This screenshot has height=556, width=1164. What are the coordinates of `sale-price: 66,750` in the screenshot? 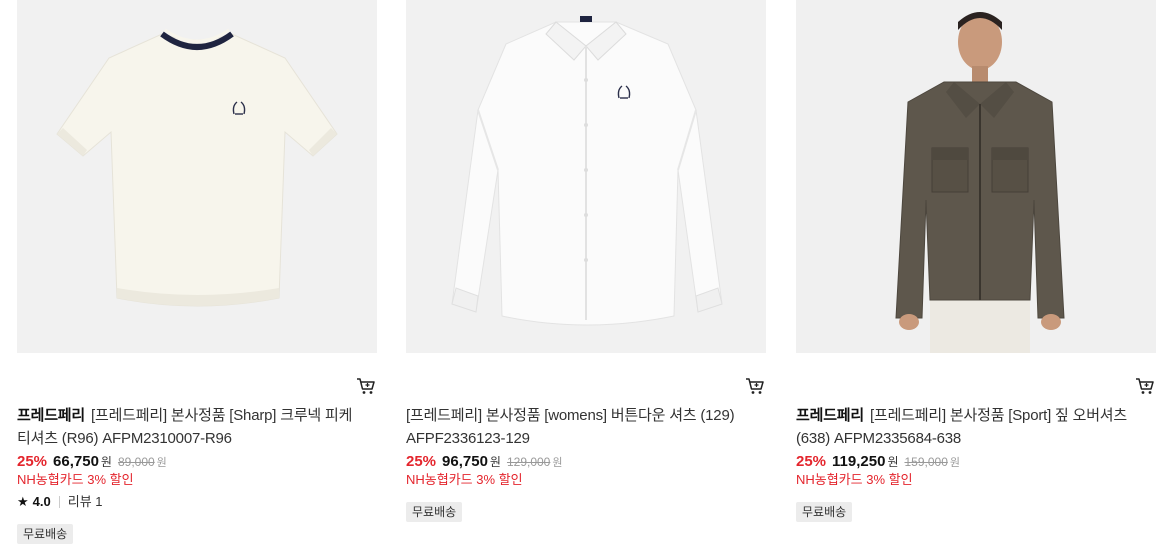 It's located at (76, 461).